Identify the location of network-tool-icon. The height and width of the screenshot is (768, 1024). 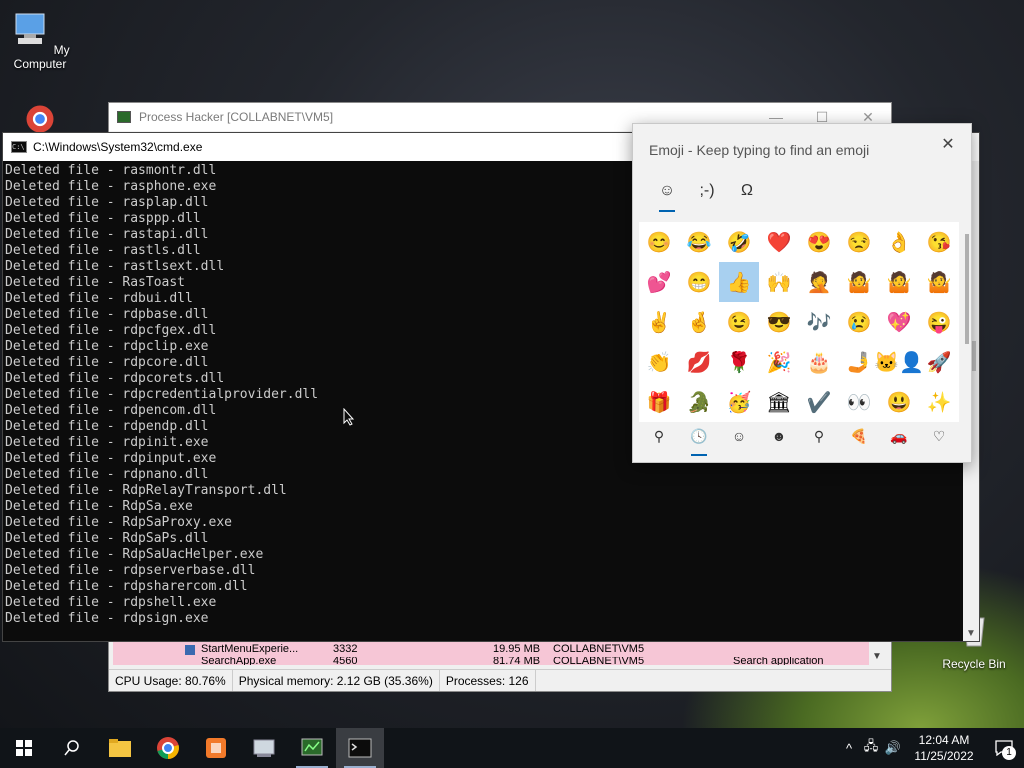
(264, 748).